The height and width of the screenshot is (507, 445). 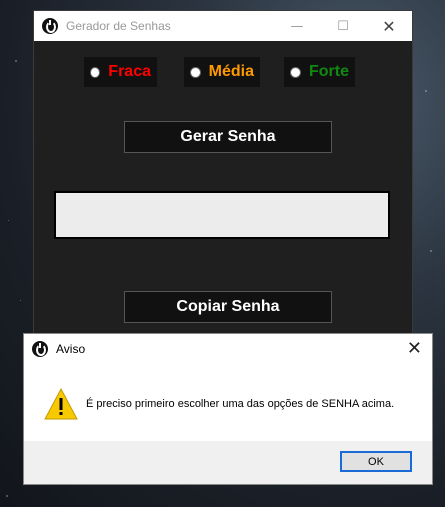 What do you see at coordinates (228, 349) in the screenshot?
I see `dialog-titlebar: Aviso ✕` at bounding box center [228, 349].